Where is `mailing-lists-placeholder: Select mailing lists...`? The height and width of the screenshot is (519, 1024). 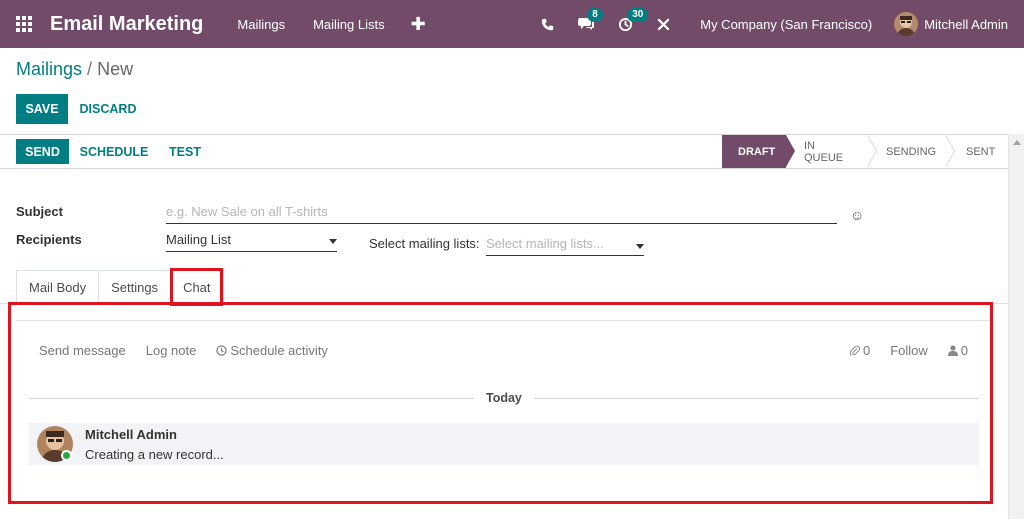 mailing-lists-placeholder: Select mailing lists... is located at coordinates (545, 243).